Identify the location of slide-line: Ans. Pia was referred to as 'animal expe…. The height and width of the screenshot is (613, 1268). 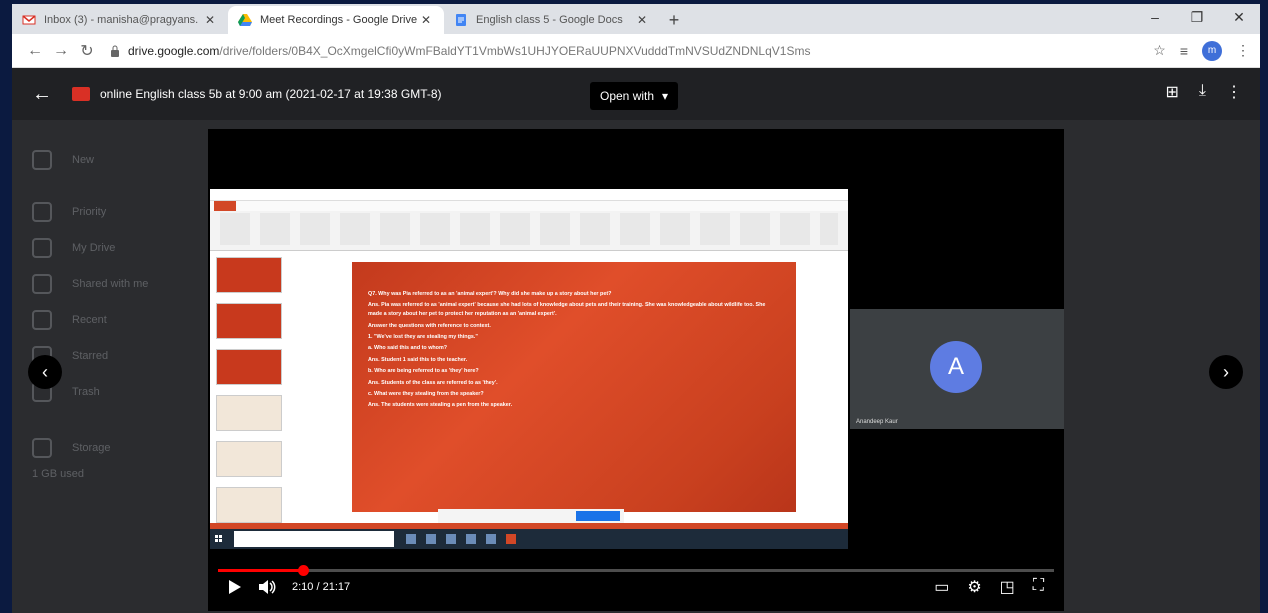
(567, 310).